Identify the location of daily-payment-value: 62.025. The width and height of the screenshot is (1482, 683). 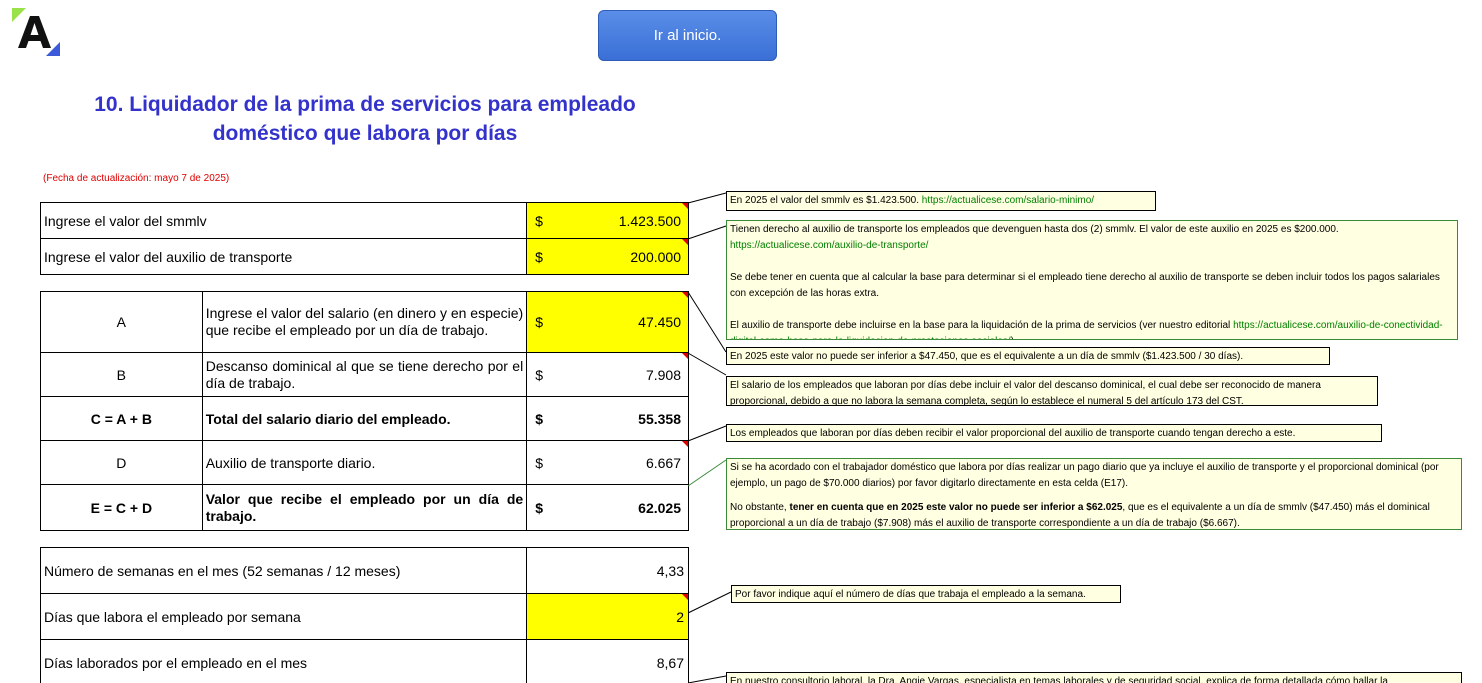
(659, 507).